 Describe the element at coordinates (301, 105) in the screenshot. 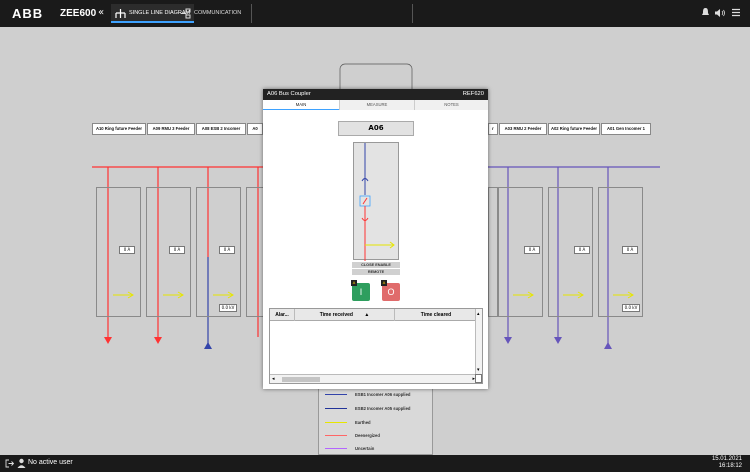

I see `tab-main: MAIN` at that location.